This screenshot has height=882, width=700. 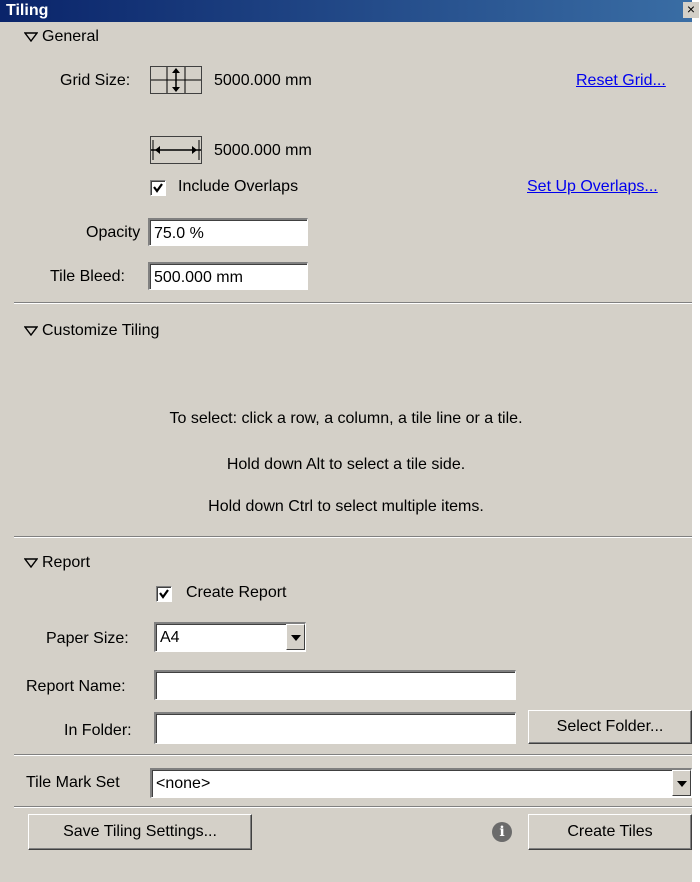 I want to click on tile-mark-set-value: <none>, so click(x=183, y=783).